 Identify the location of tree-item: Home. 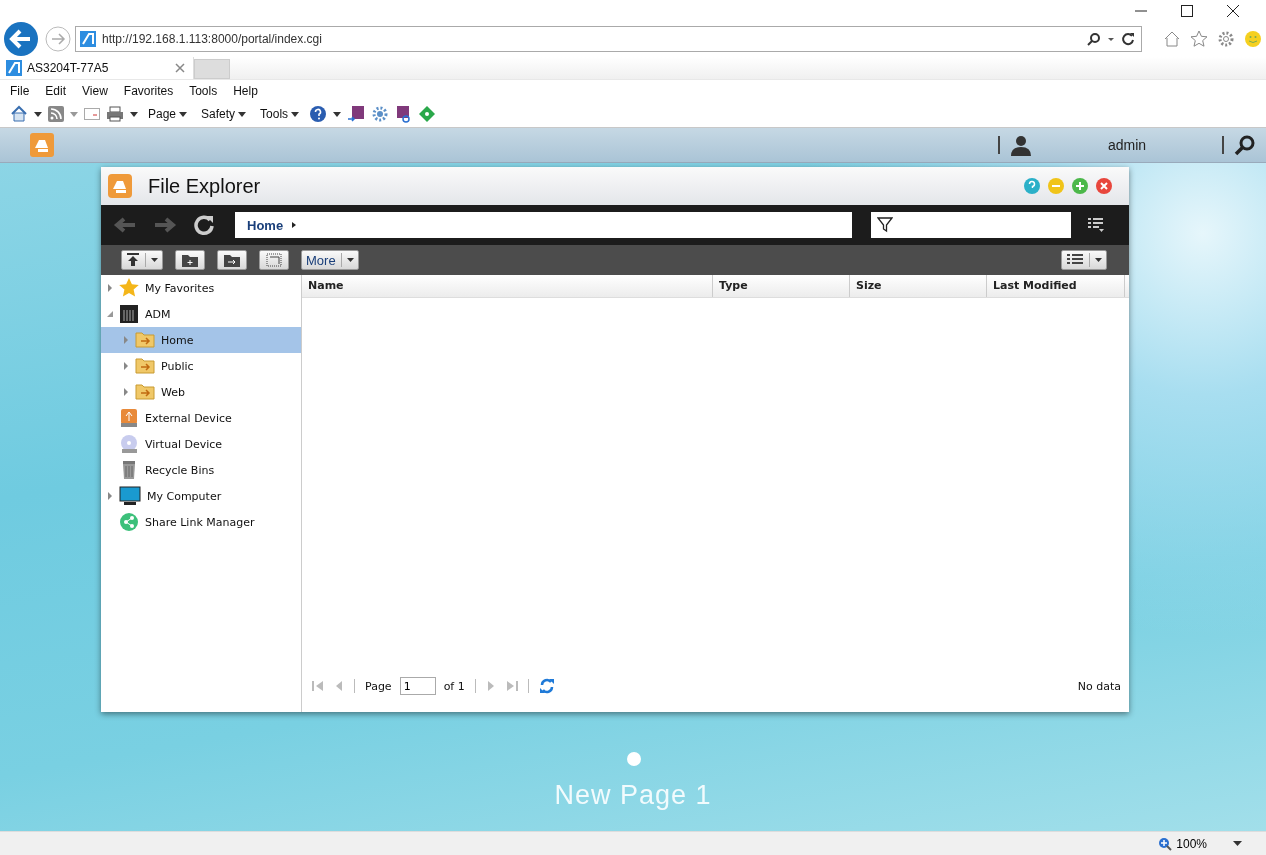
(201, 340).